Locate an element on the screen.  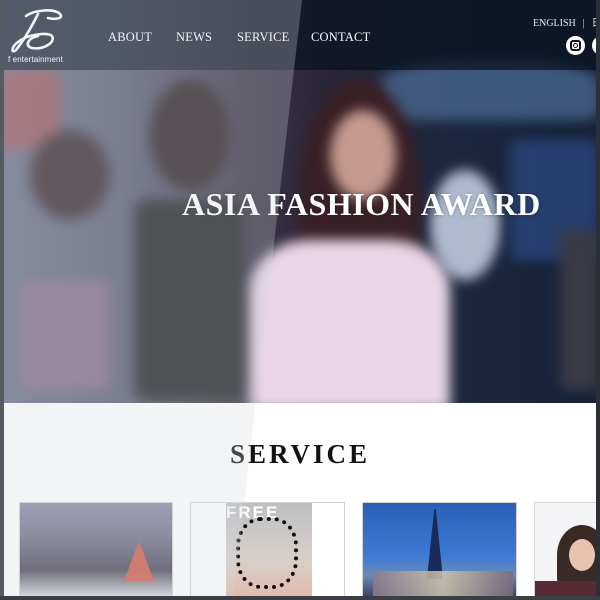
language-switcher: ENGLISH|日本語 is located at coordinates (566, 21).